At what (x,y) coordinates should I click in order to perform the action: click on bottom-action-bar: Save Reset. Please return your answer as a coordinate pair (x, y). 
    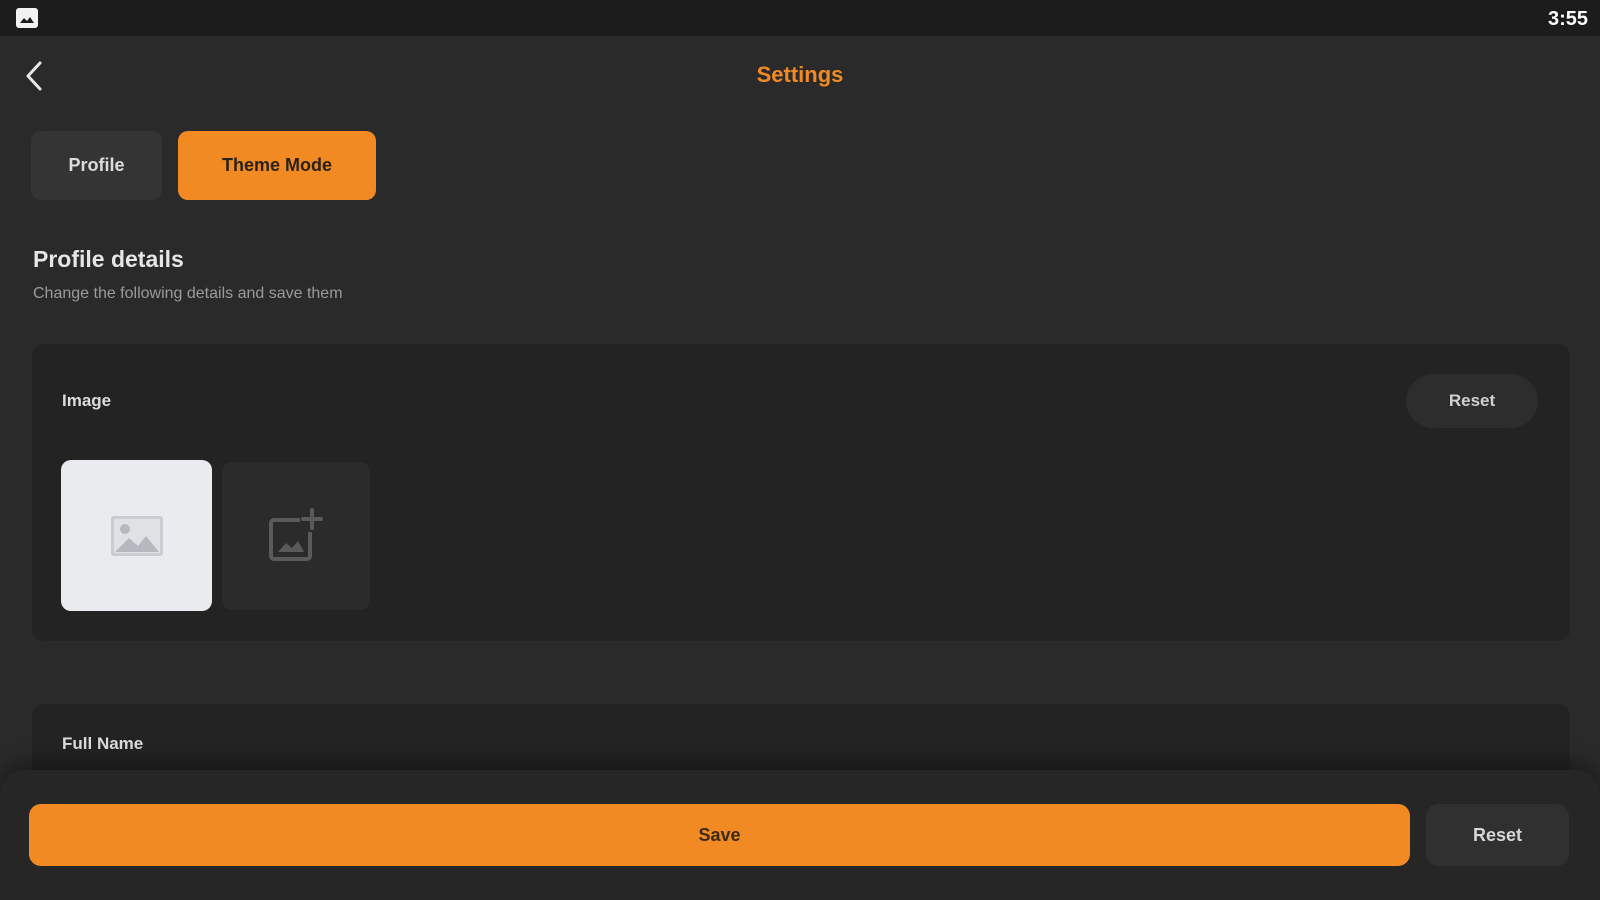
    Looking at the image, I should click on (800, 835).